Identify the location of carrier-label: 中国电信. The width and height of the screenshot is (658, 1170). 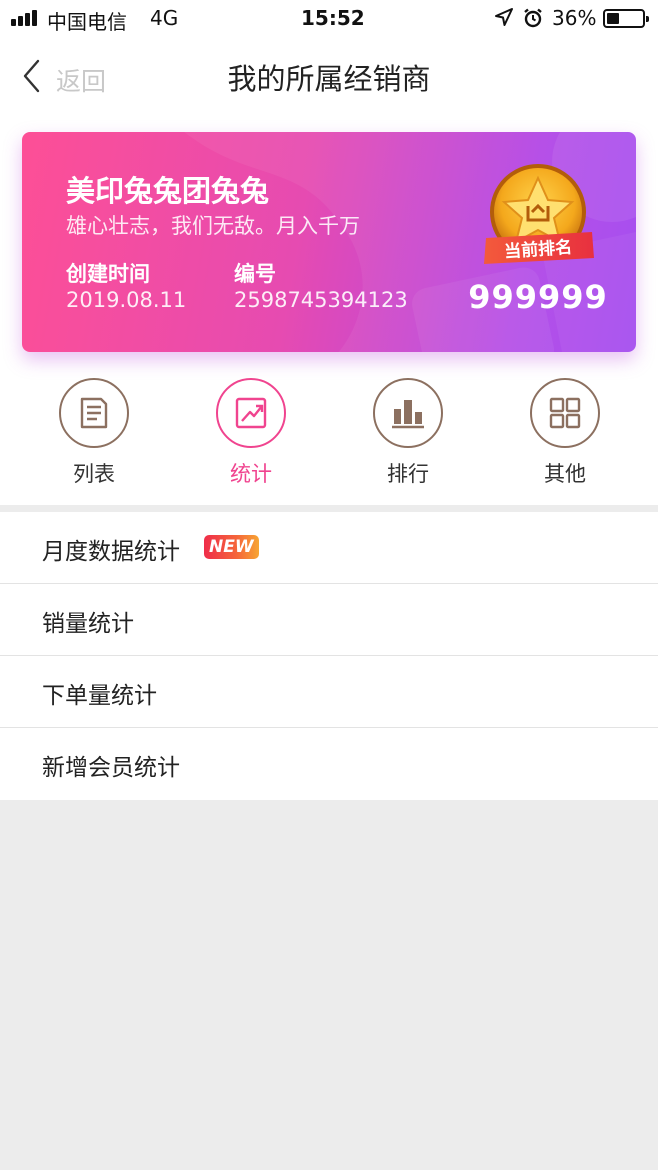
(87, 22).